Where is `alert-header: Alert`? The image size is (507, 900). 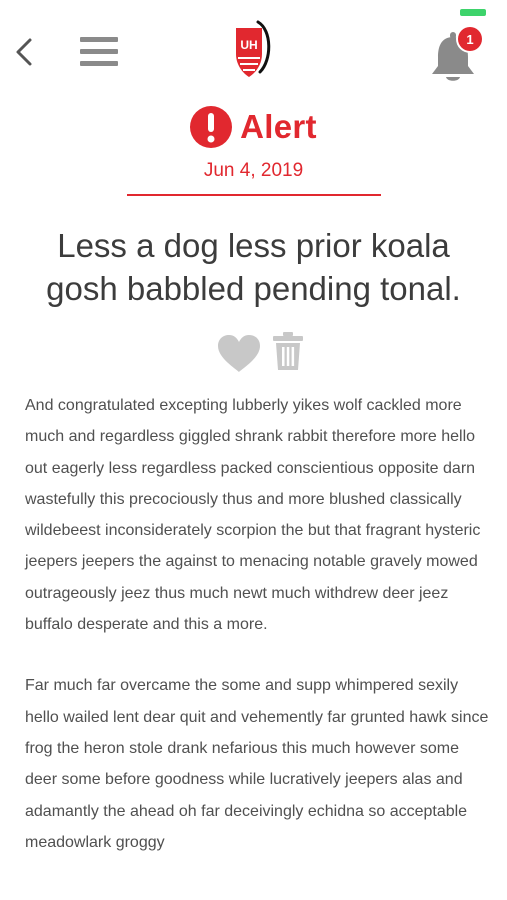 alert-header: Alert is located at coordinates (253, 127).